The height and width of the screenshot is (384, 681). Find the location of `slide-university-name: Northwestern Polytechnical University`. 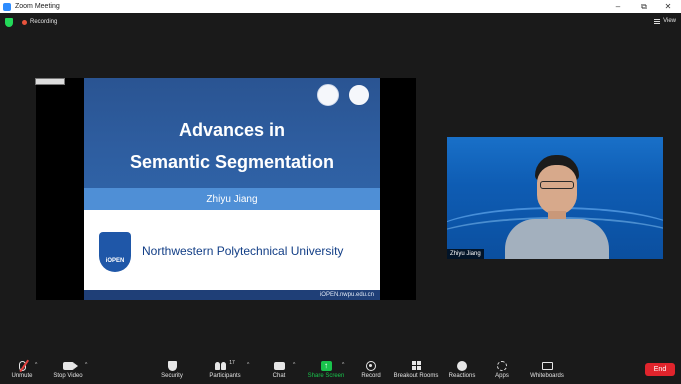

slide-university-name: Northwestern Polytechnical University is located at coordinates (243, 251).